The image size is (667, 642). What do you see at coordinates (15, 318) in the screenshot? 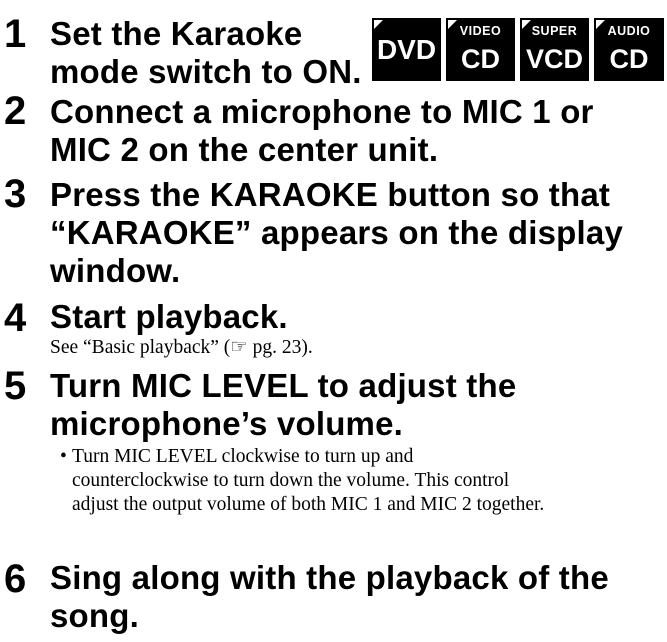
I see `step-number: 4` at bounding box center [15, 318].